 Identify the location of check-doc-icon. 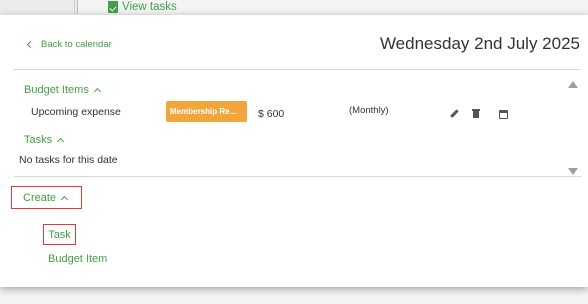
(113, 7).